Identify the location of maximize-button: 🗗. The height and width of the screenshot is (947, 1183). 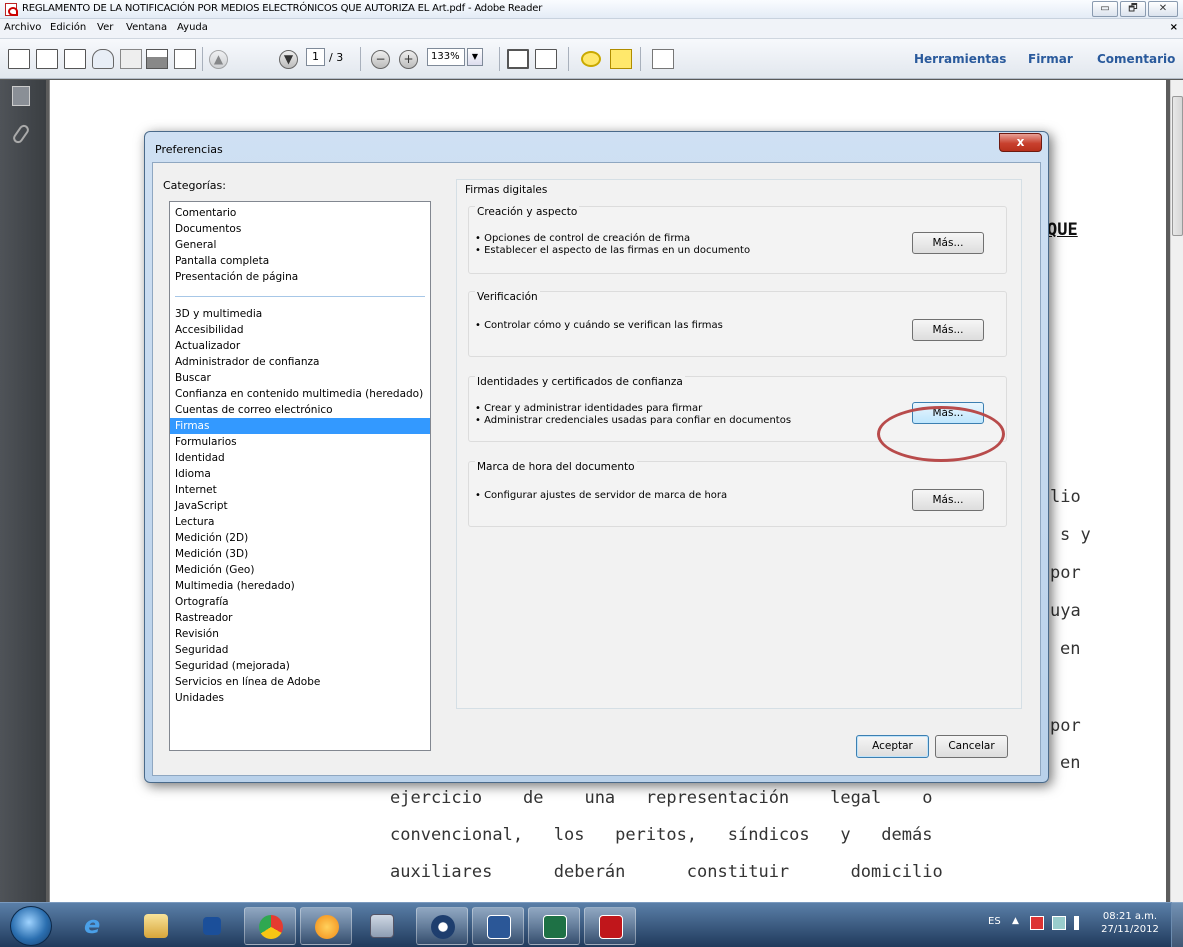
(1133, 9).